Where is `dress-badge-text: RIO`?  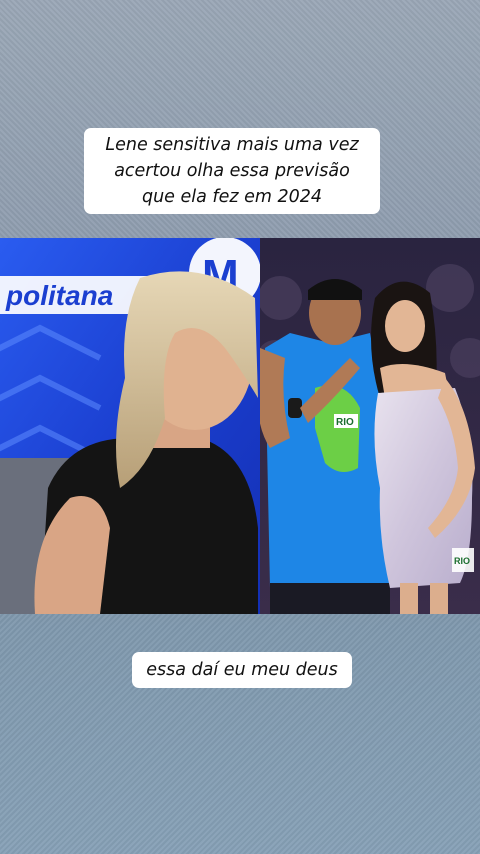
dress-badge-text: RIO is located at coordinates (462, 561).